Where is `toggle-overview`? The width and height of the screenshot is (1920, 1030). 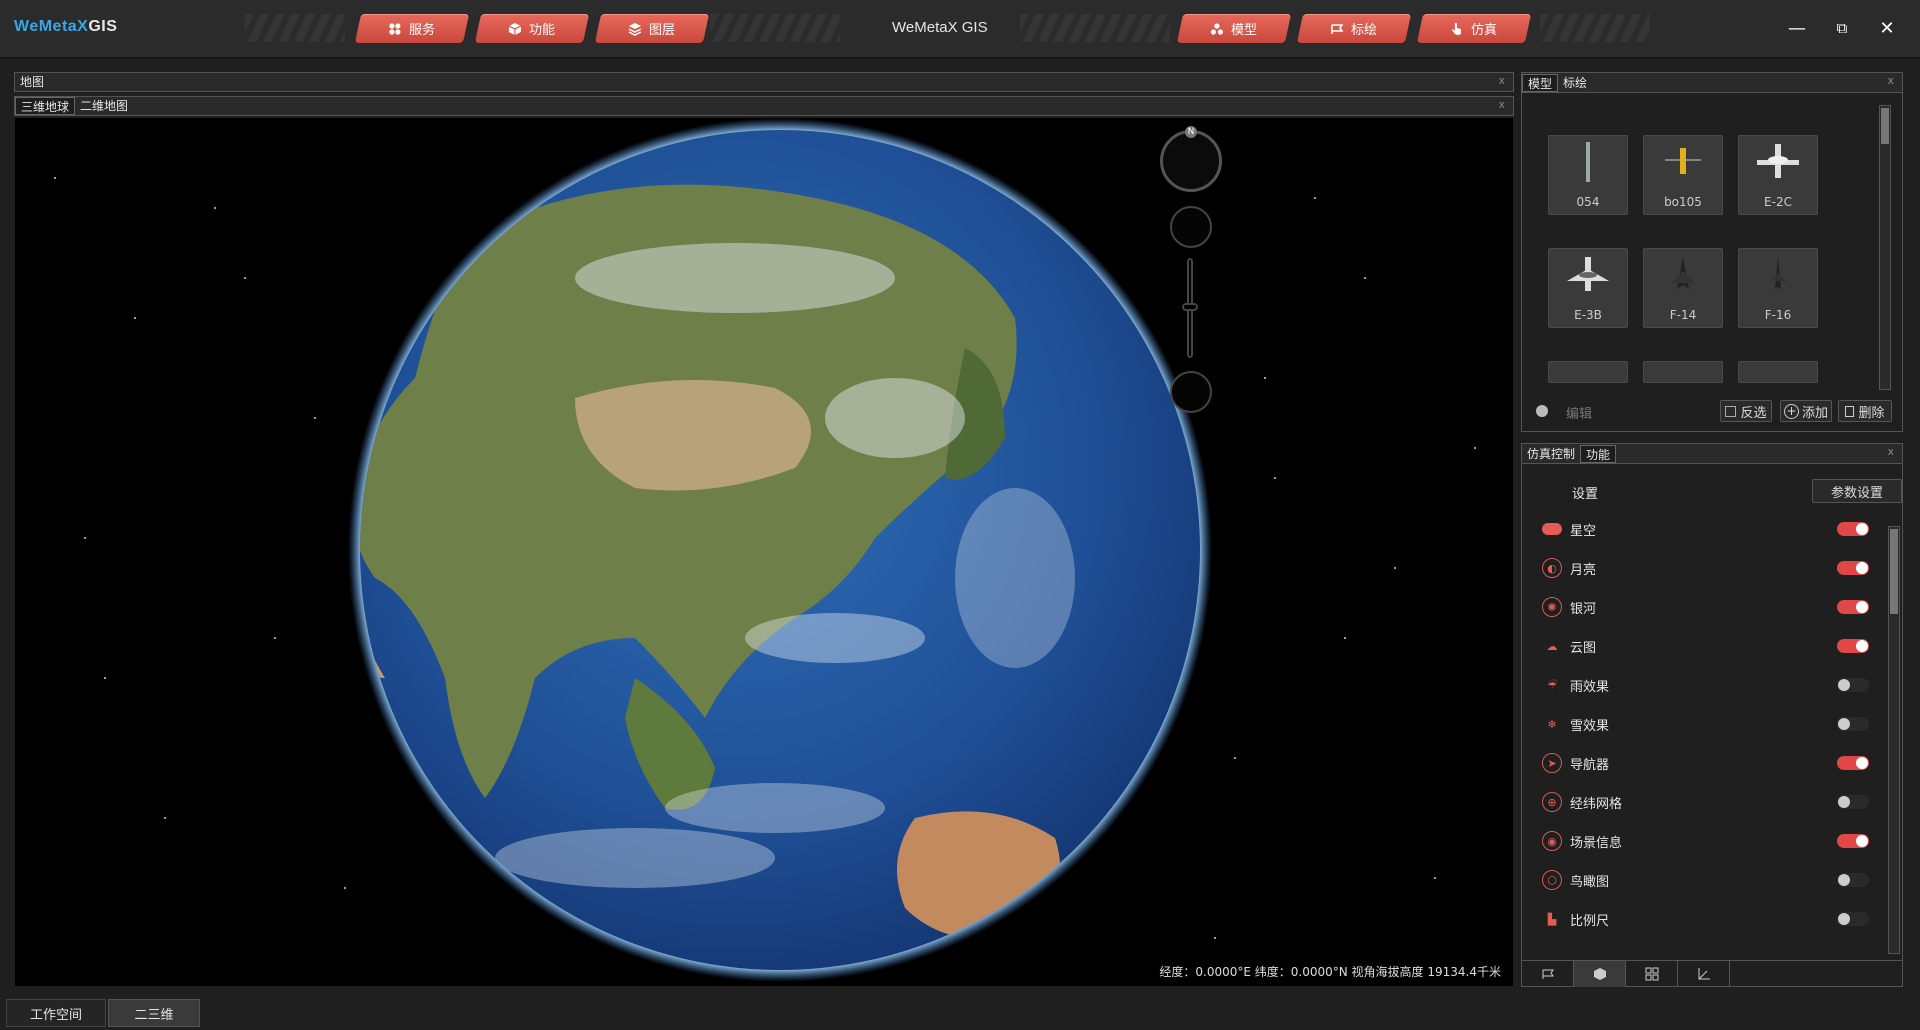
toggle-overview is located at coordinates (1853, 880).